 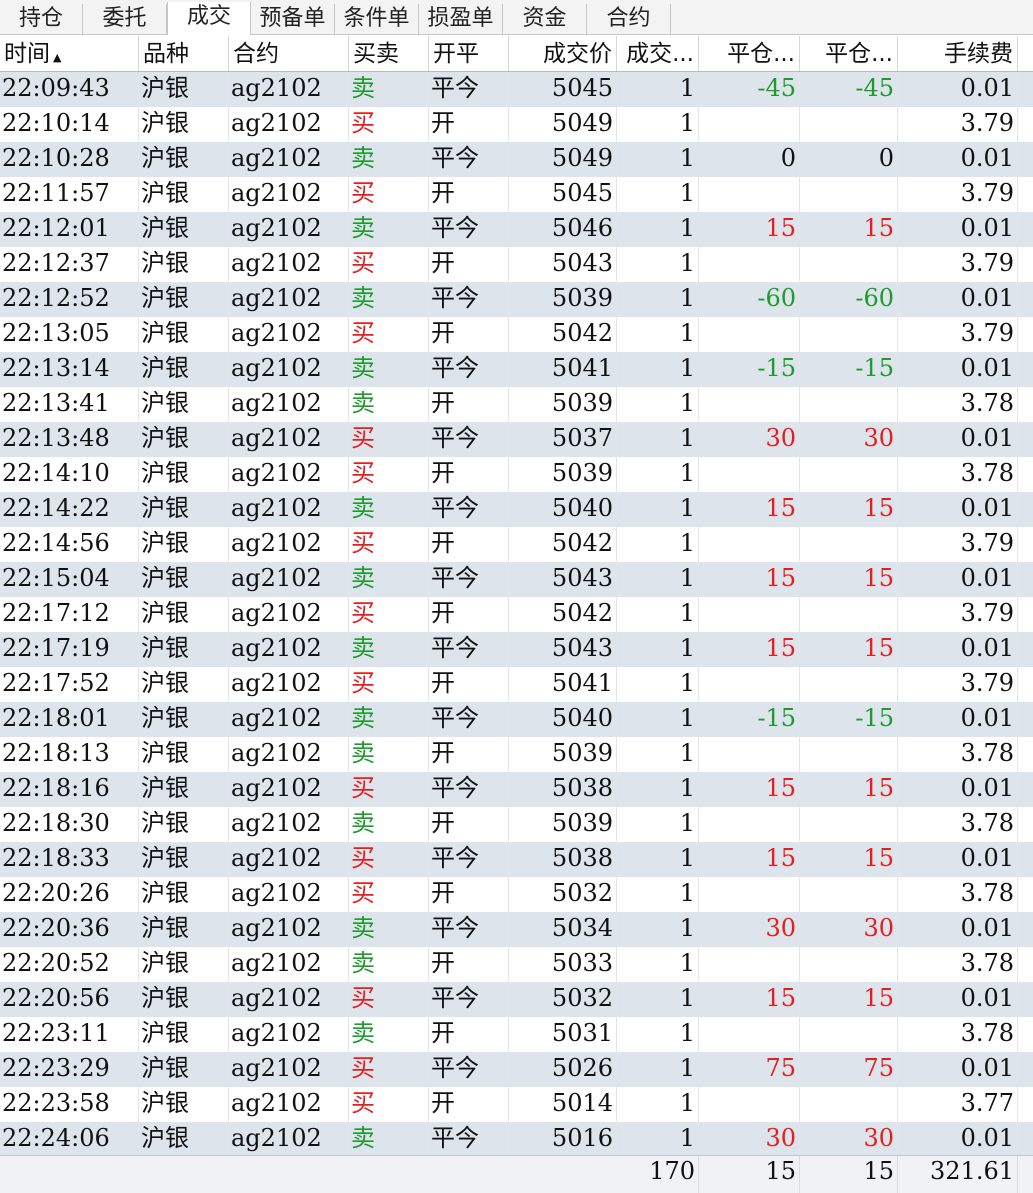 What do you see at coordinates (516, 859) in the screenshot?
I see `table-row: 22:18:33 沪银 ag2102 买平今 5038 1 15 15 0.01` at bounding box center [516, 859].